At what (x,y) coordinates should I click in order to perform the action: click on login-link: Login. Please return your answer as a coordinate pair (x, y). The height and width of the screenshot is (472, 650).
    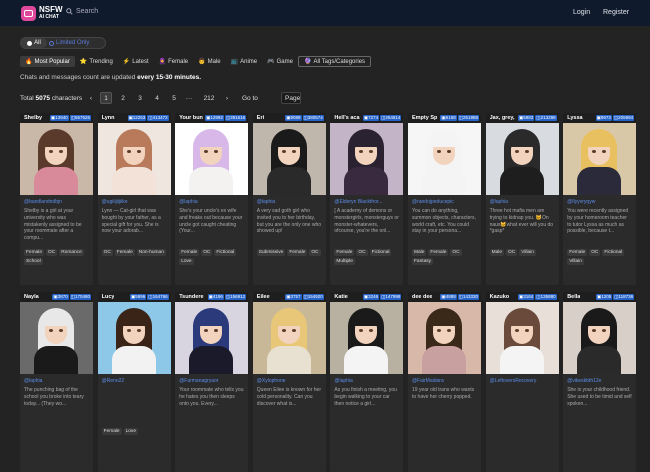
    Looking at the image, I should click on (581, 12).